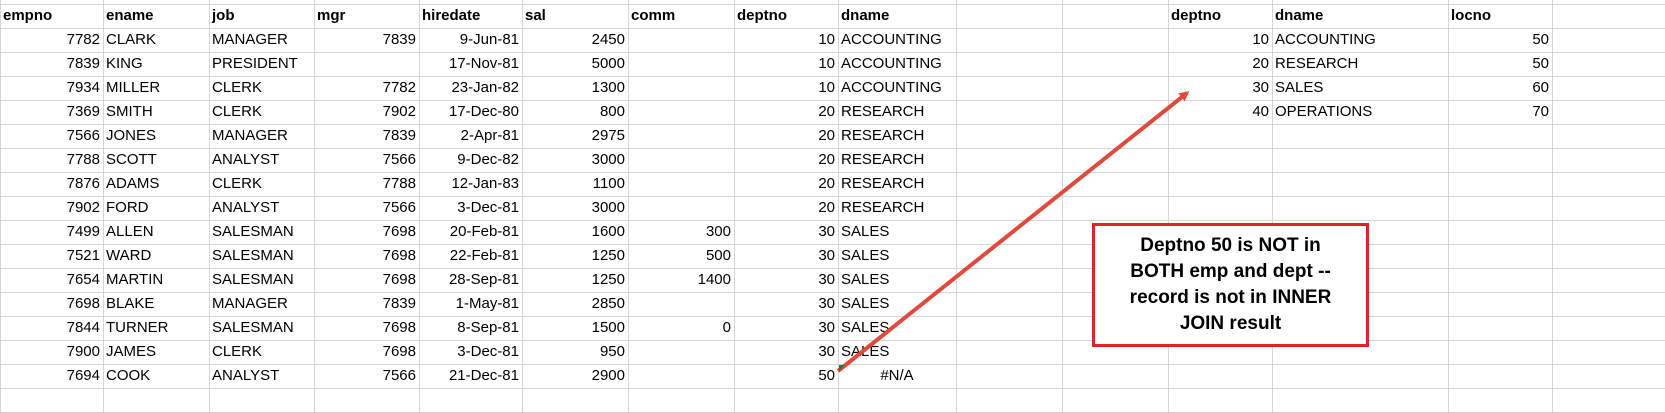 The height and width of the screenshot is (413, 1665). What do you see at coordinates (842, 368) in the screenshot?
I see `error-indicator-icon` at bounding box center [842, 368].